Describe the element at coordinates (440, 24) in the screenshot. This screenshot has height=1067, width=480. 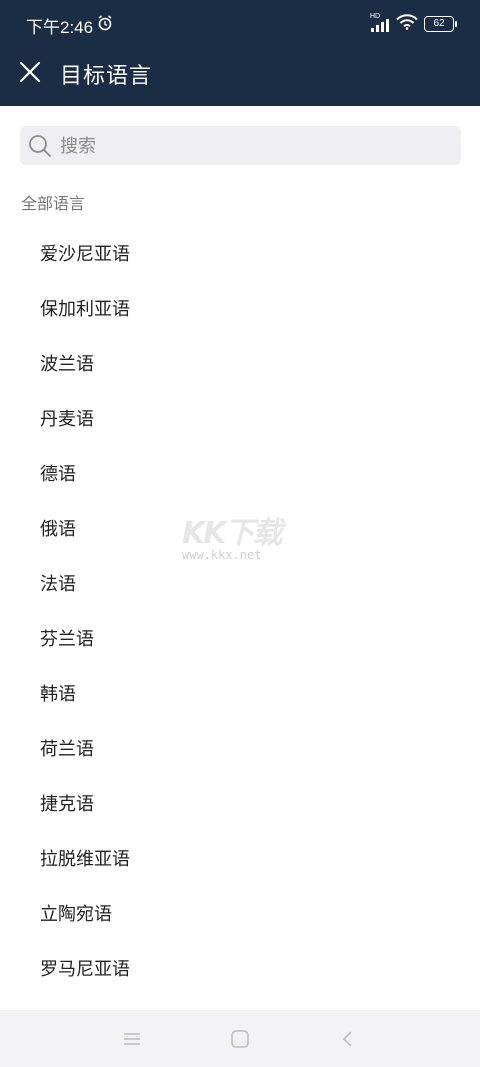
I see `battery-indicator: 62` at that location.